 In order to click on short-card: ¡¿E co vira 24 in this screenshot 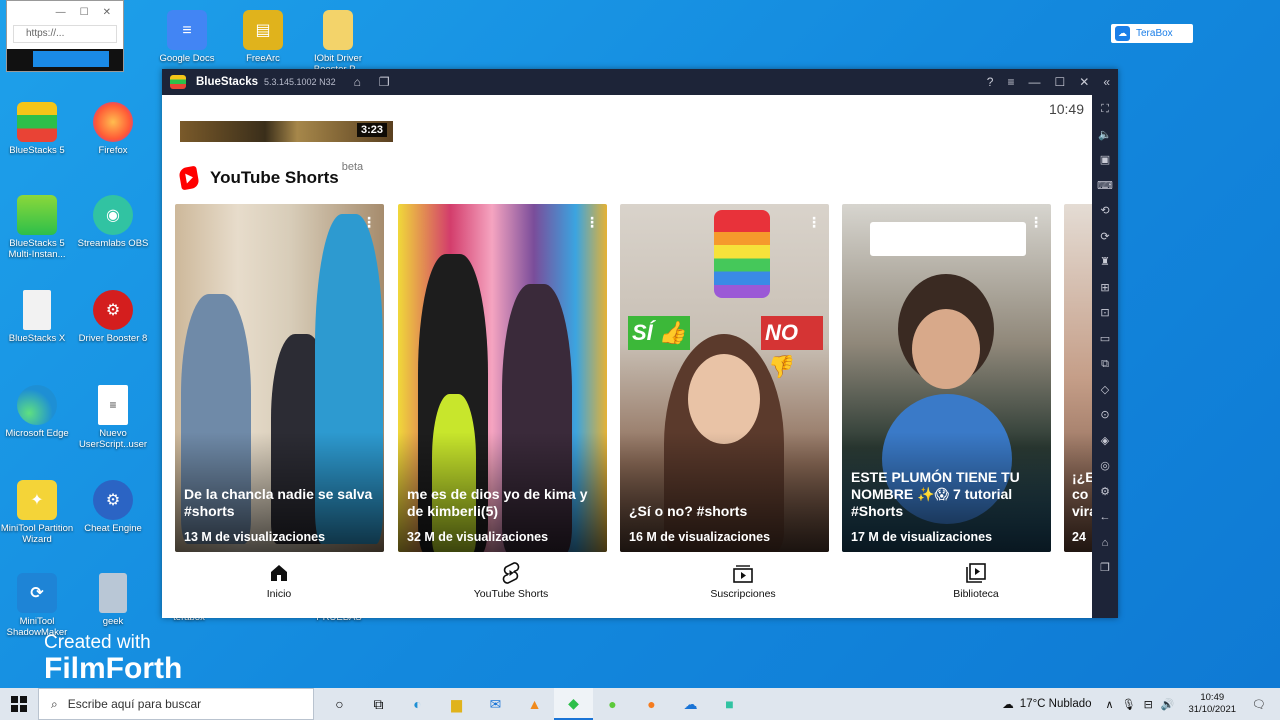, I will do `click(1078, 378)`.